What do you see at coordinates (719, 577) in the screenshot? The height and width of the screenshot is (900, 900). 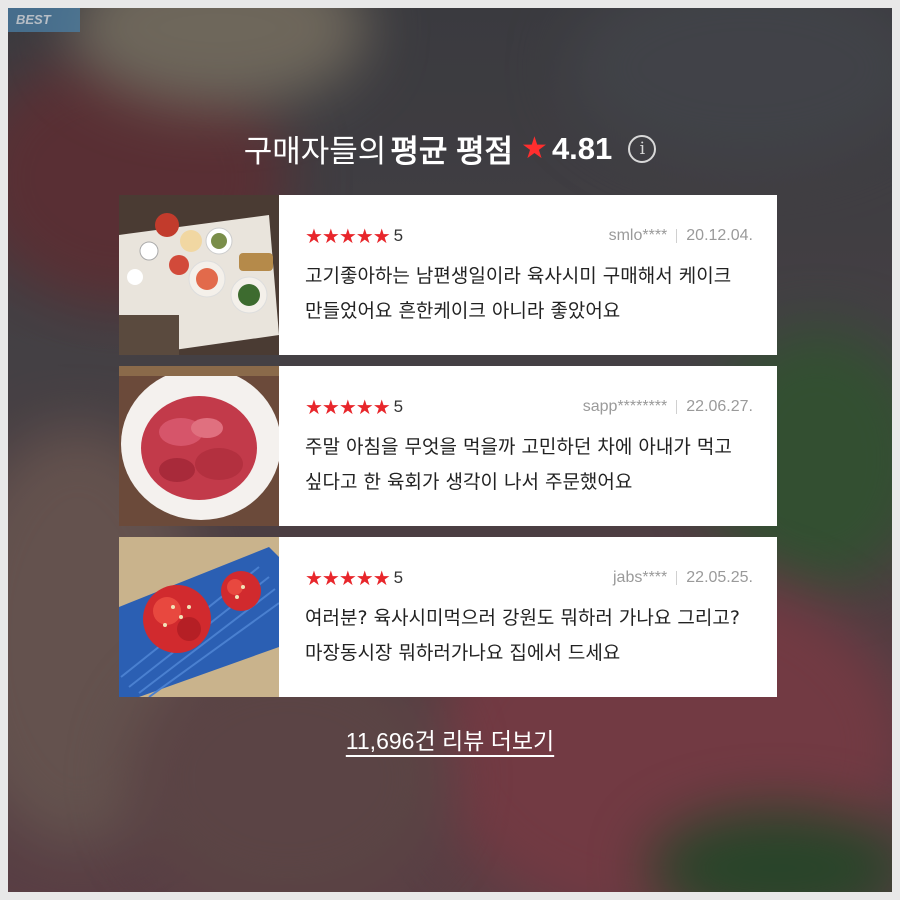 I see `review-date: 22.05.25.` at bounding box center [719, 577].